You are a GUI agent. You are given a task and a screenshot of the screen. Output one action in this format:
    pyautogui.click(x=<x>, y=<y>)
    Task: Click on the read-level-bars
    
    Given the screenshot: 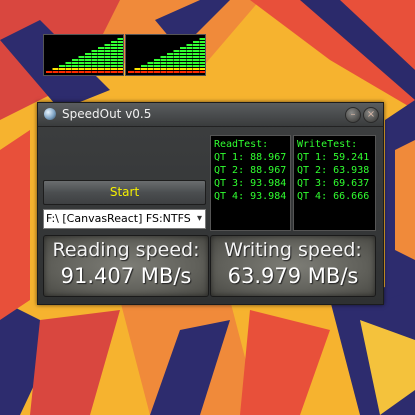 What is the action you would take?
    pyautogui.click(x=84, y=55)
    